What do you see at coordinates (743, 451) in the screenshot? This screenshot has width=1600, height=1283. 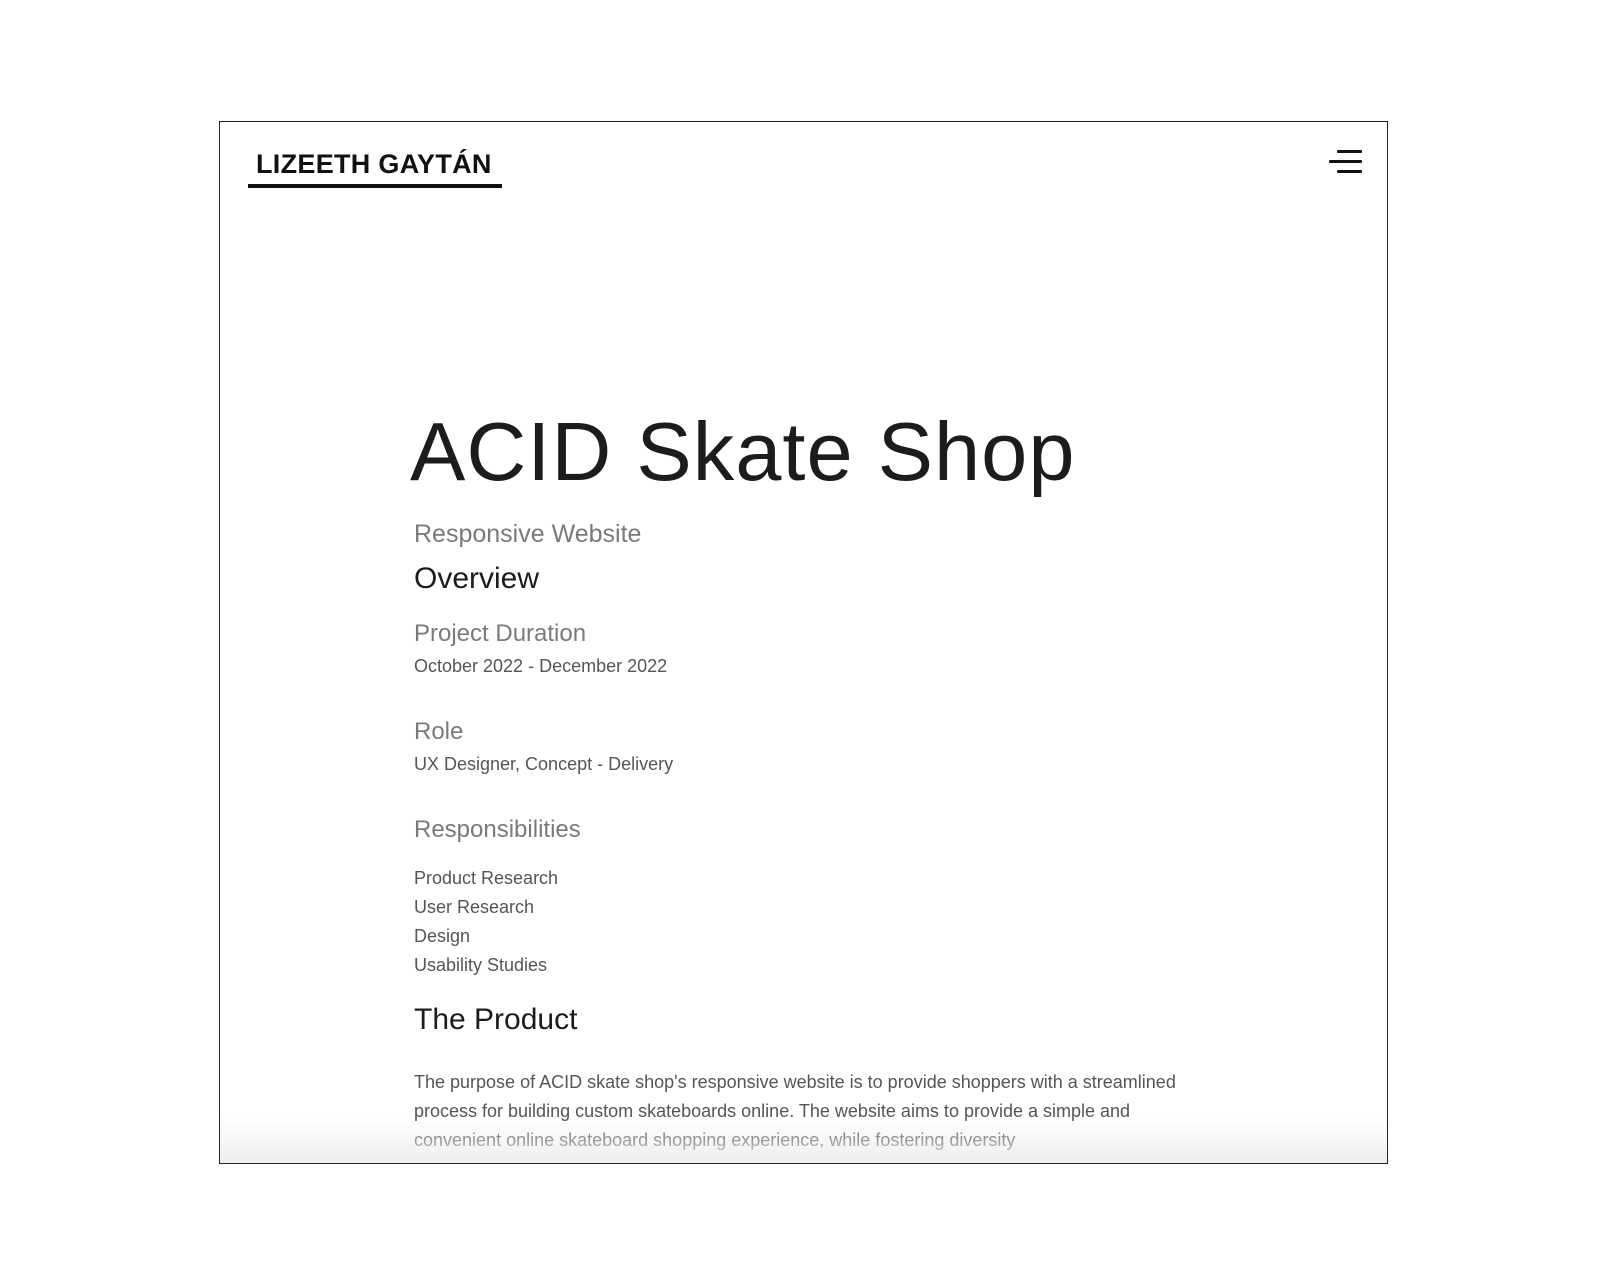 I see `page-title: ACID Skate Shop` at bounding box center [743, 451].